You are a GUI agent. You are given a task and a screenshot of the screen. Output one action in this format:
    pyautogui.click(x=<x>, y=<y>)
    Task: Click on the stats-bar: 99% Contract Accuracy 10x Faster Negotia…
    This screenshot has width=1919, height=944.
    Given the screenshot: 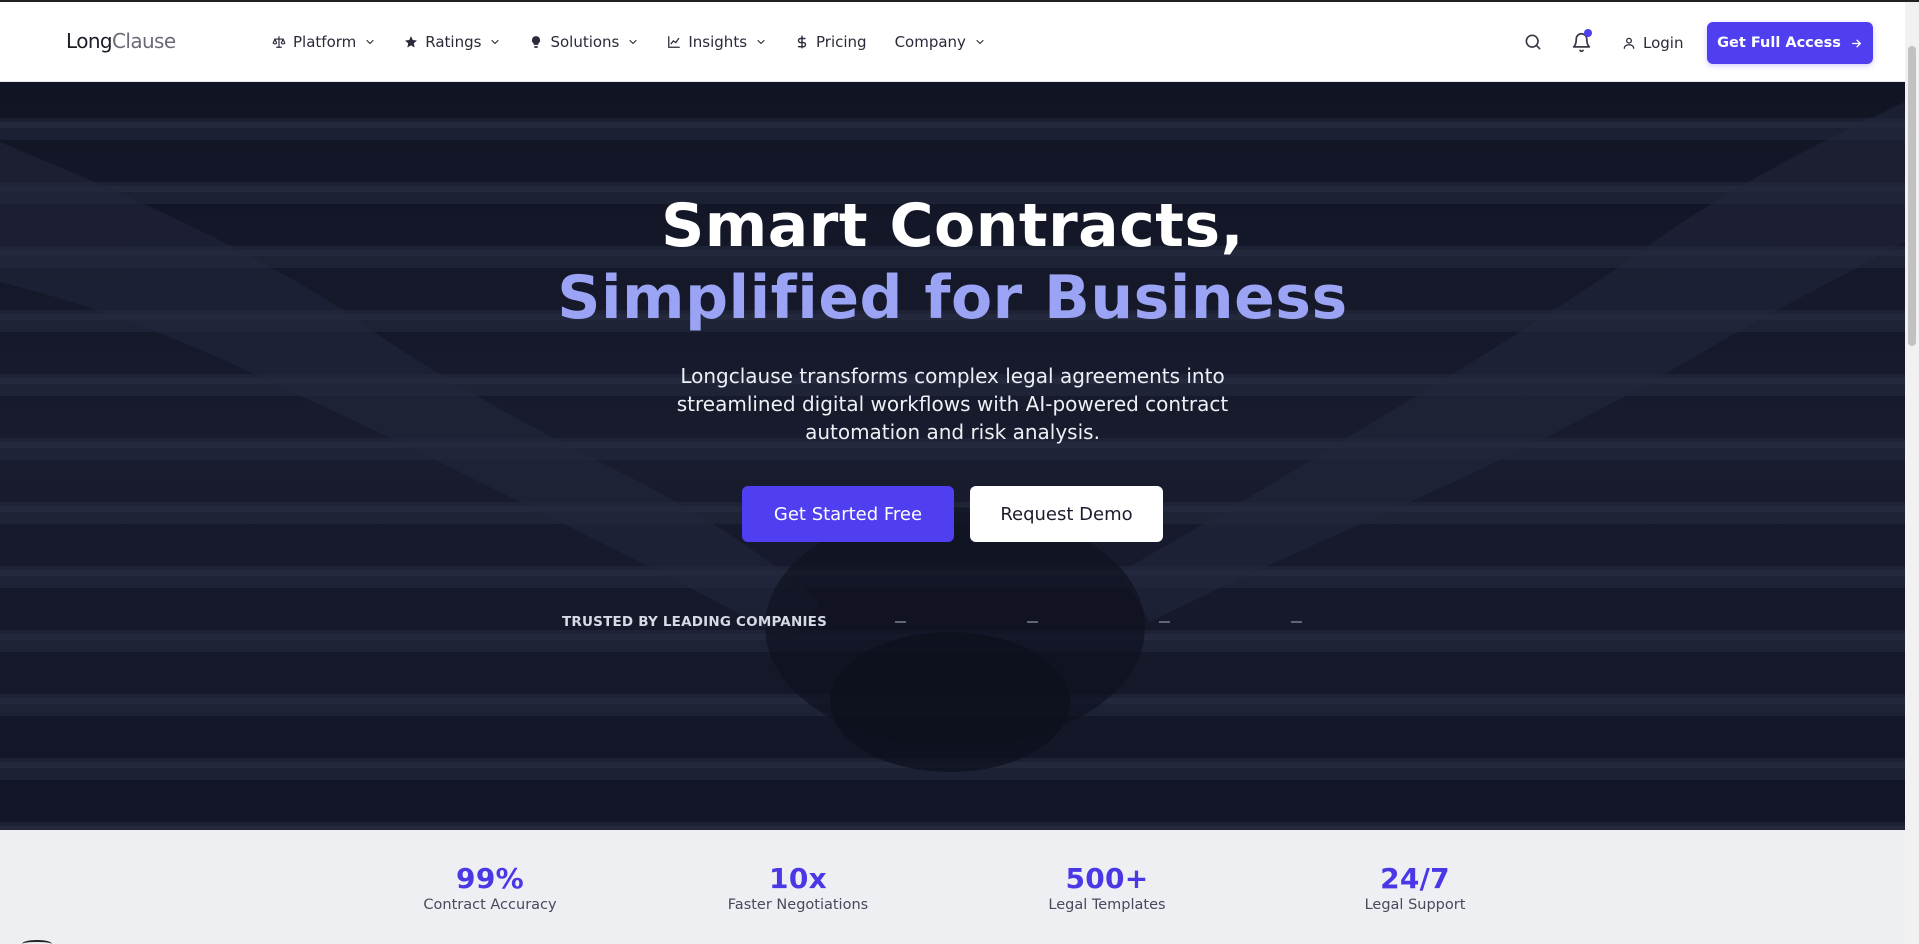 What is the action you would take?
    pyautogui.click(x=952, y=887)
    